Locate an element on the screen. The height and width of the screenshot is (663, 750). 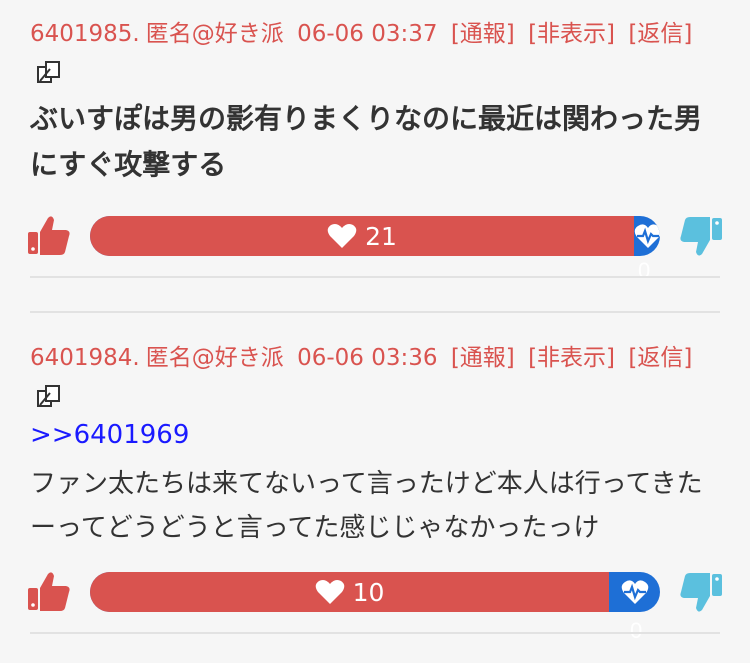
post-datetime: 06-06 03:36 is located at coordinates (367, 358).